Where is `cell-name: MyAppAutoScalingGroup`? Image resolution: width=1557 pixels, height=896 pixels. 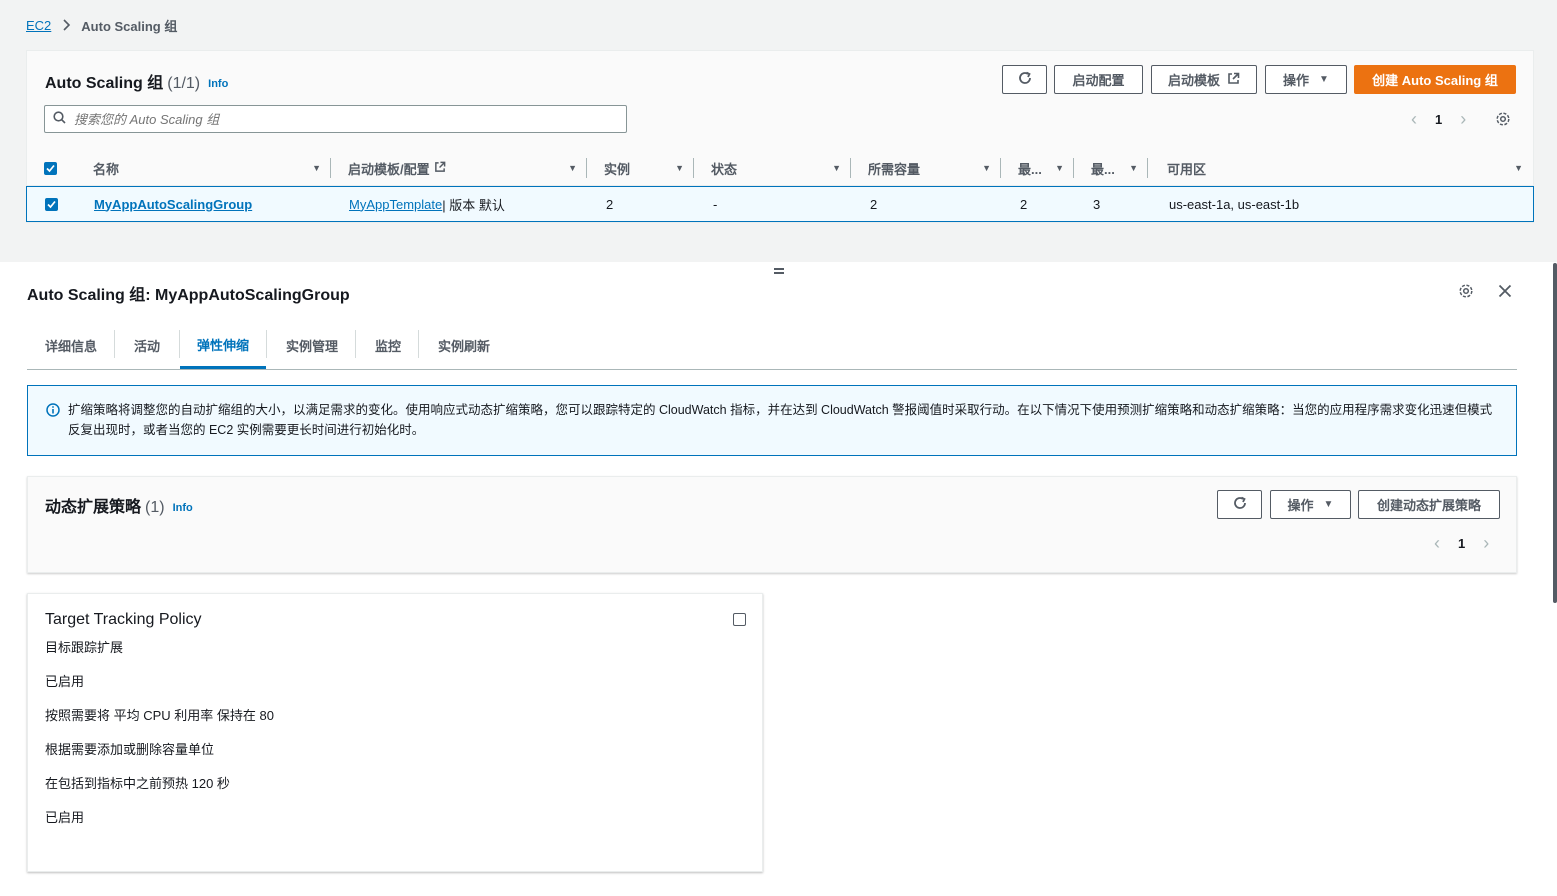 cell-name: MyAppAutoScalingGroup is located at coordinates (173, 204).